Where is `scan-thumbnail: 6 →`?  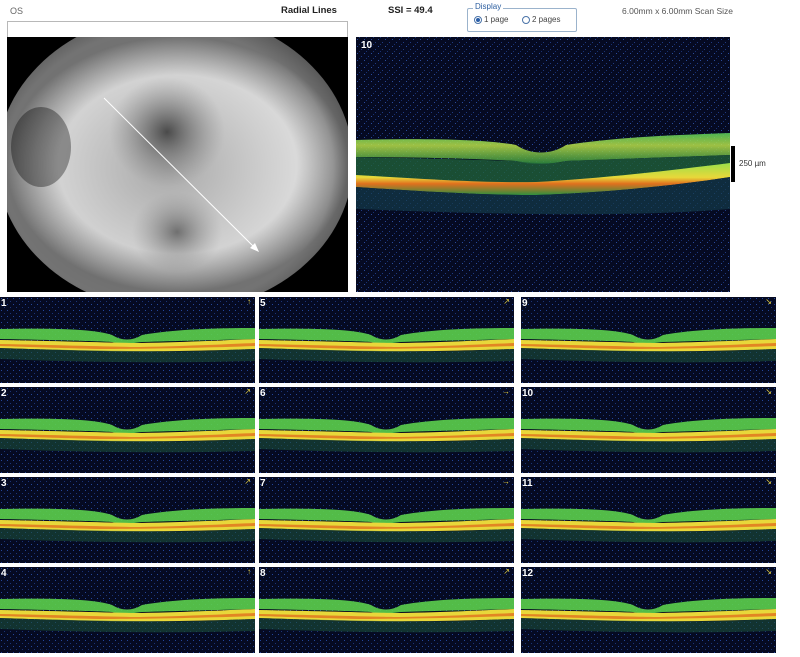
scan-thumbnail: 6 → is located at coordinates (386, 430).